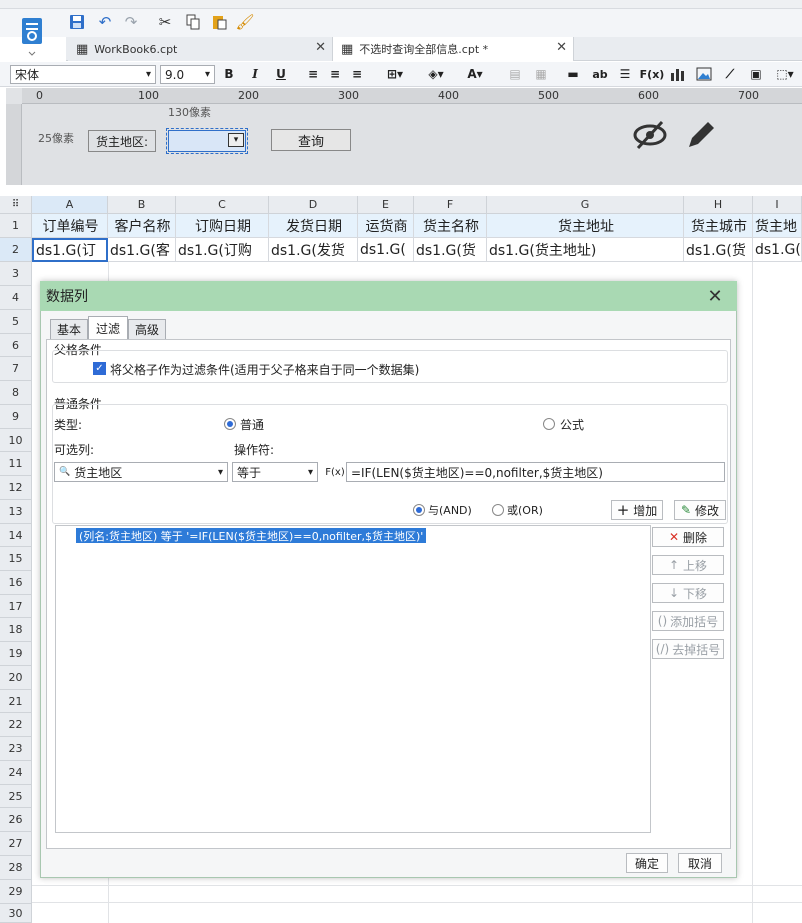 This screenshot has width=802, height=923. I want to click on column-header-b: B, so click(142, 205).